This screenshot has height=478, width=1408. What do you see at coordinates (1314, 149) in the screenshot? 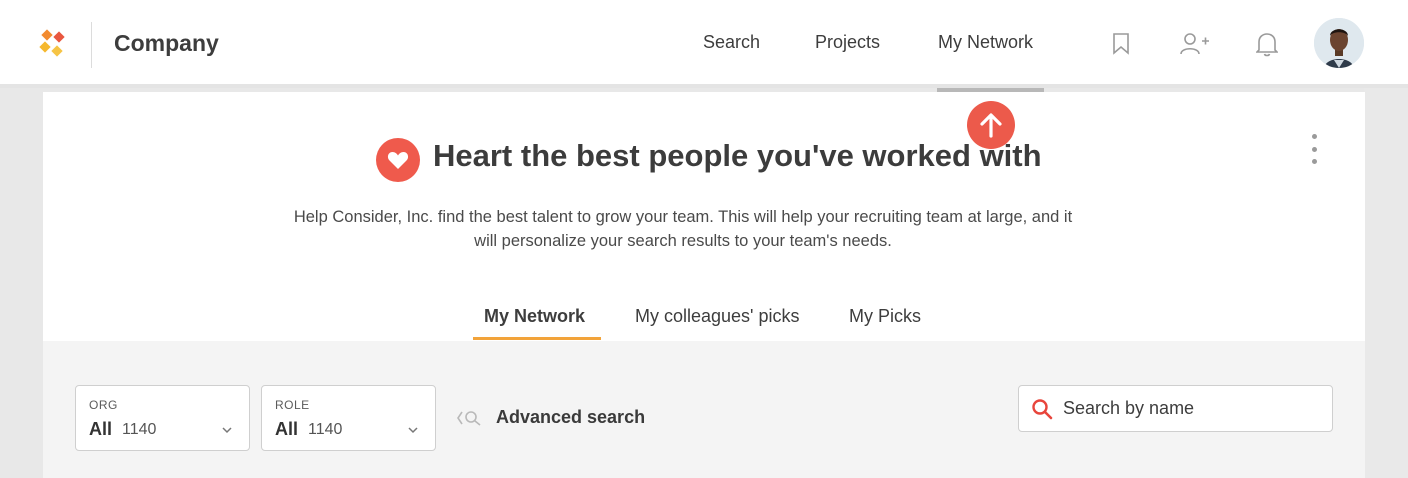
I see `more-options-icon` at bounding box center [1314, 149].